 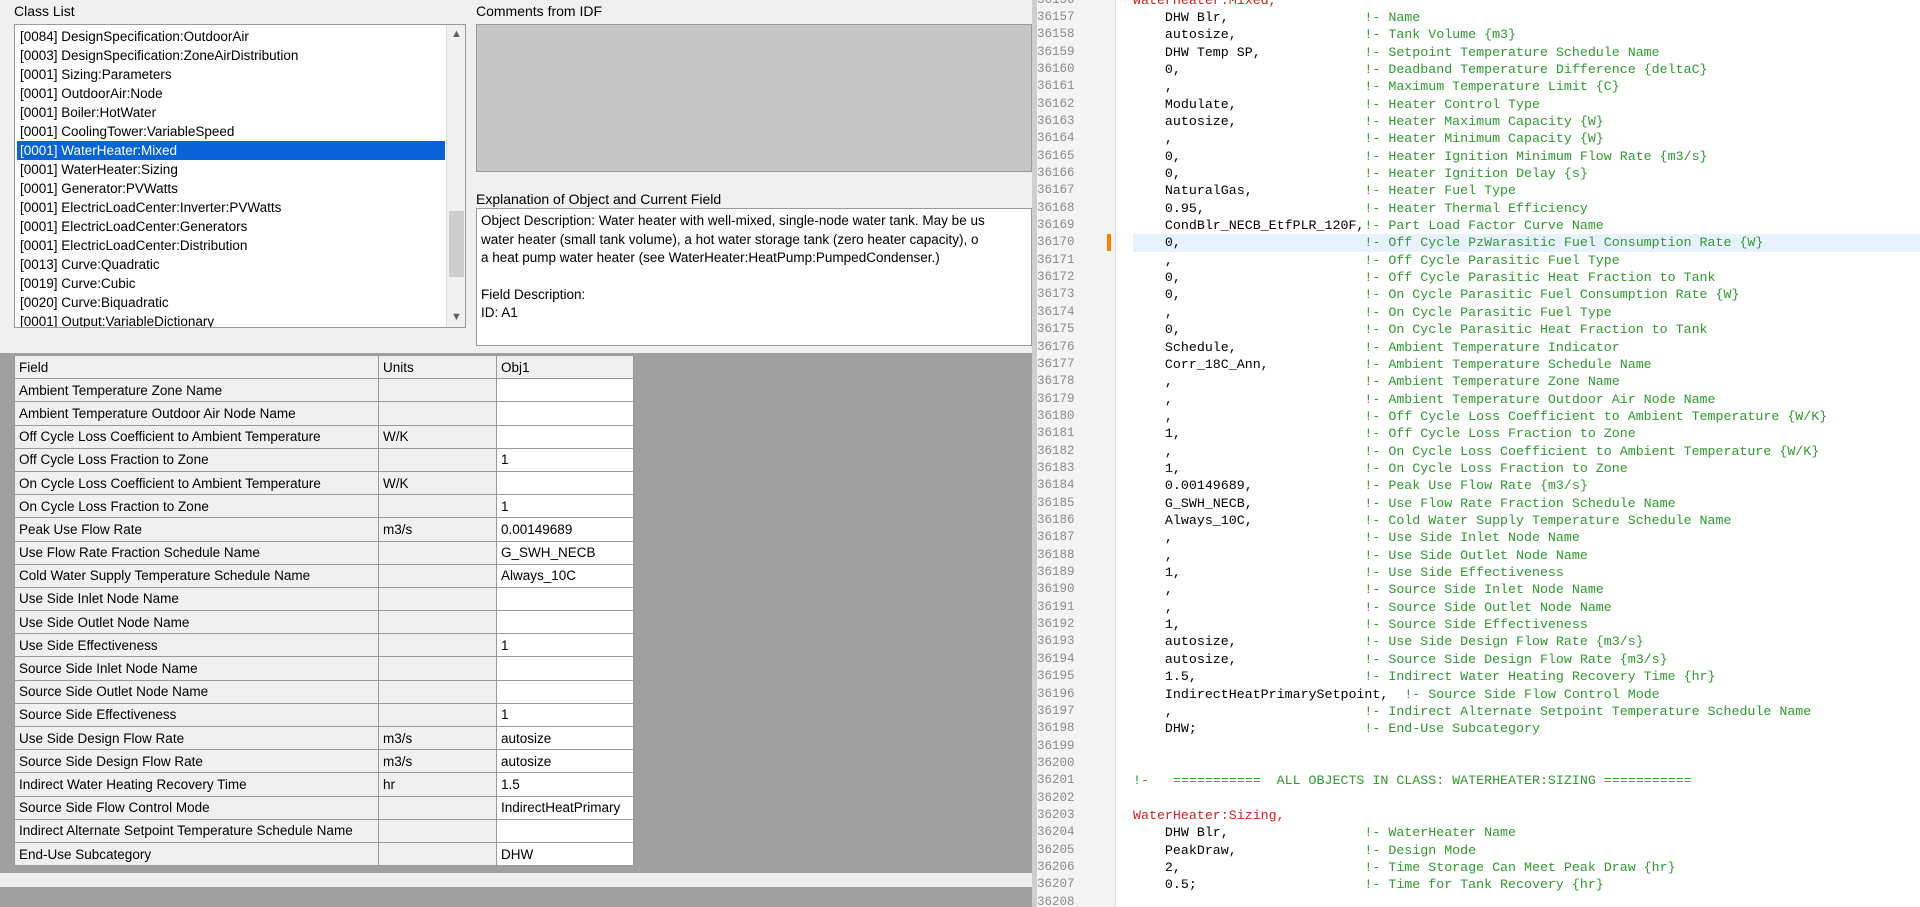 What do you see at coordinates (231, 93) in the screenshot?
I see `class-list-item: [0001] OutdoorAir:Node` at bounding box center [231, 93].